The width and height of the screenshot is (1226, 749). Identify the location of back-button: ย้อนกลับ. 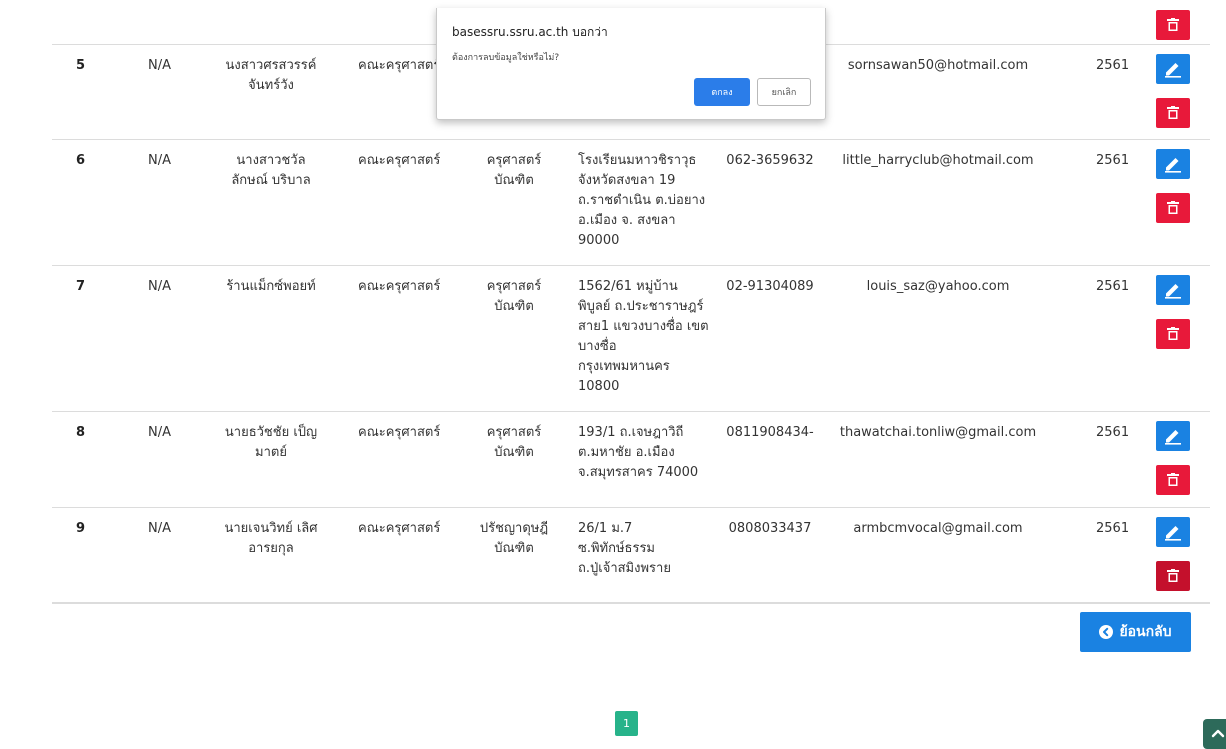
(1135, 632).